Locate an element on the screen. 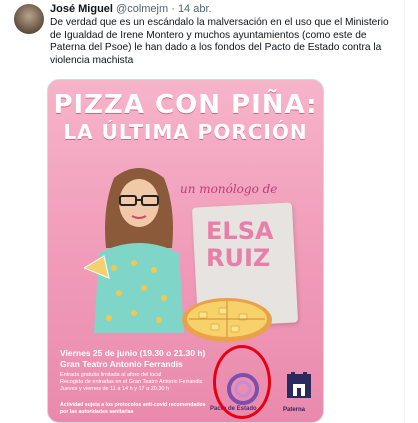  pizza-illustration is located at coordinates (227, 320).